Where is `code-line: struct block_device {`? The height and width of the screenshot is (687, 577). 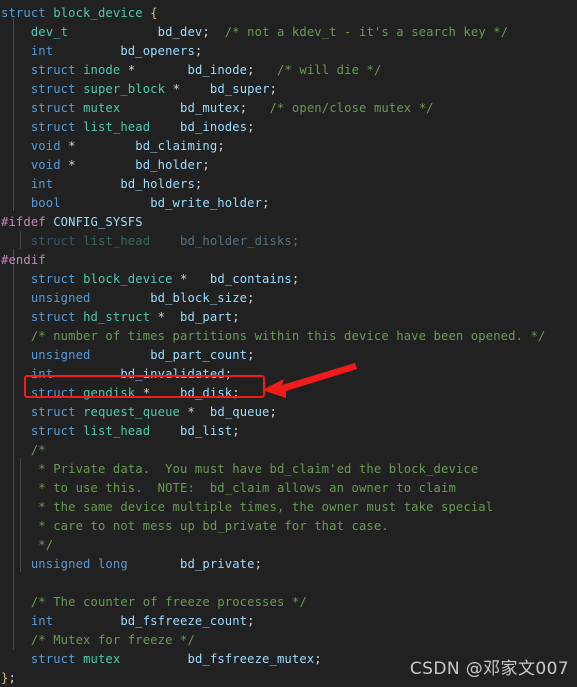
code-line: struct block_device { is located at coordinates (288, 13).